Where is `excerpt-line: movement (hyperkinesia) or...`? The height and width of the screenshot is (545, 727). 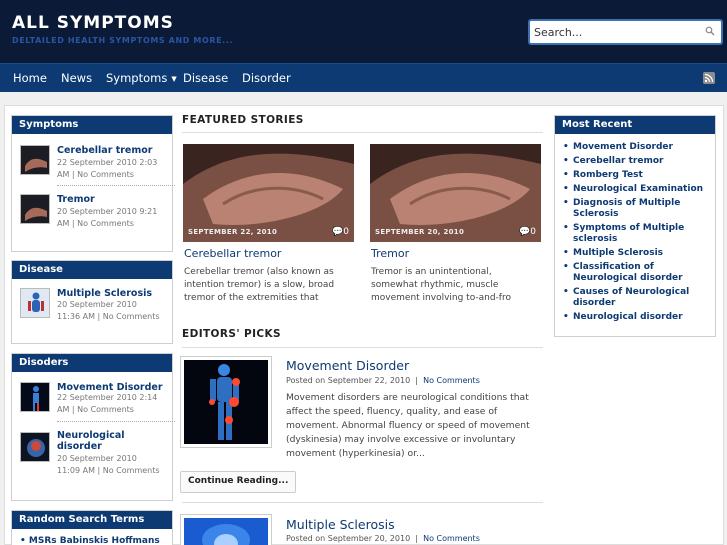 excerpt-line: movement (hyperkinesia) or... is located at coordinates (355, 453).